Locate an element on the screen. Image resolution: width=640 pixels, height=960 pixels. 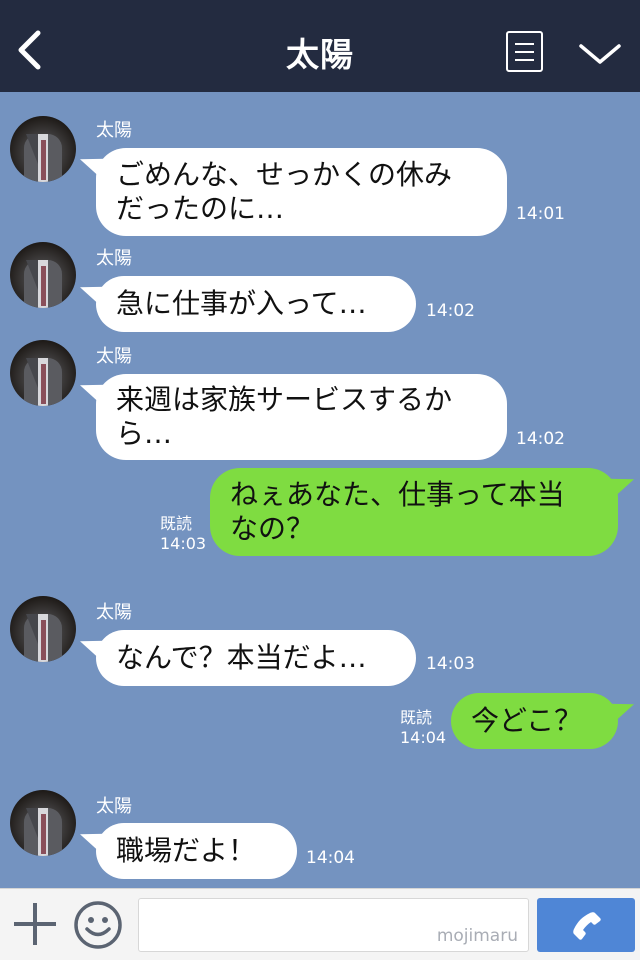
message-text: 今どこ？ is located at coordinates (527, 720).